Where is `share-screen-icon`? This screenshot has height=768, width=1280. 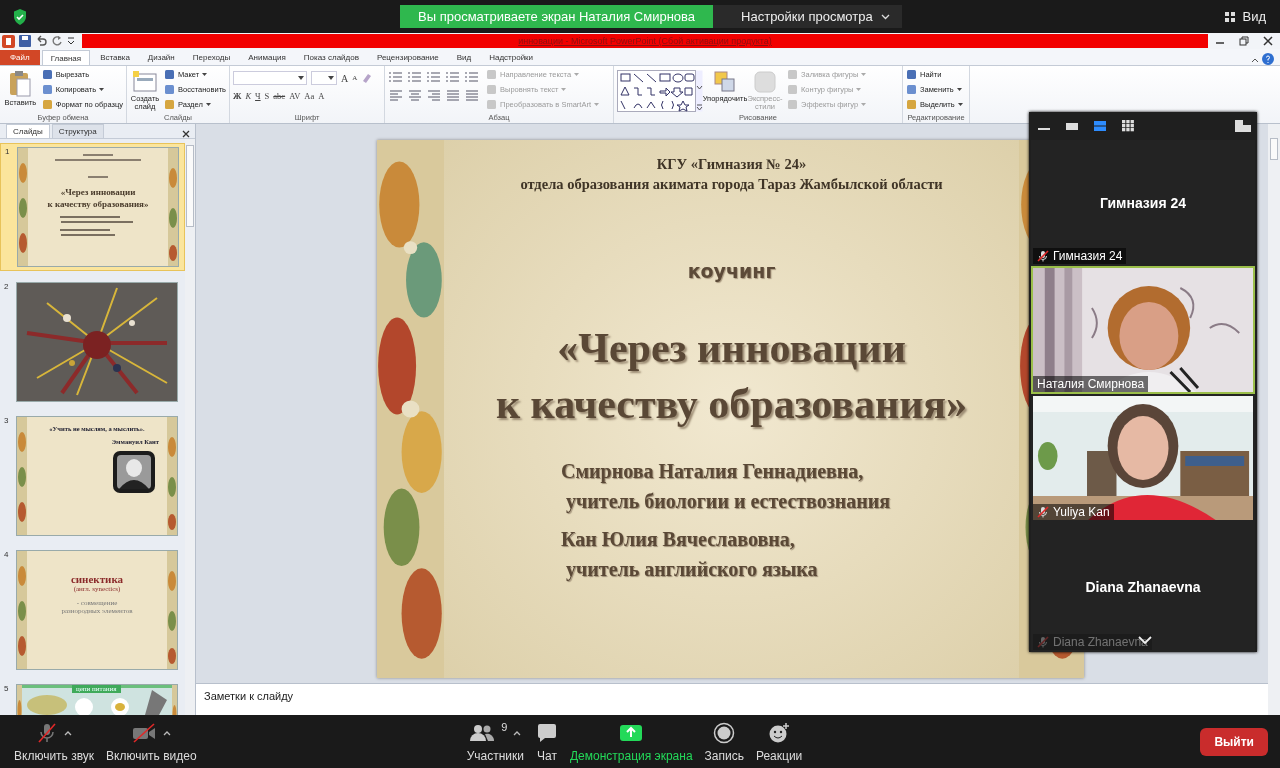 share-screen-icon is located at coordinates (631, 732).